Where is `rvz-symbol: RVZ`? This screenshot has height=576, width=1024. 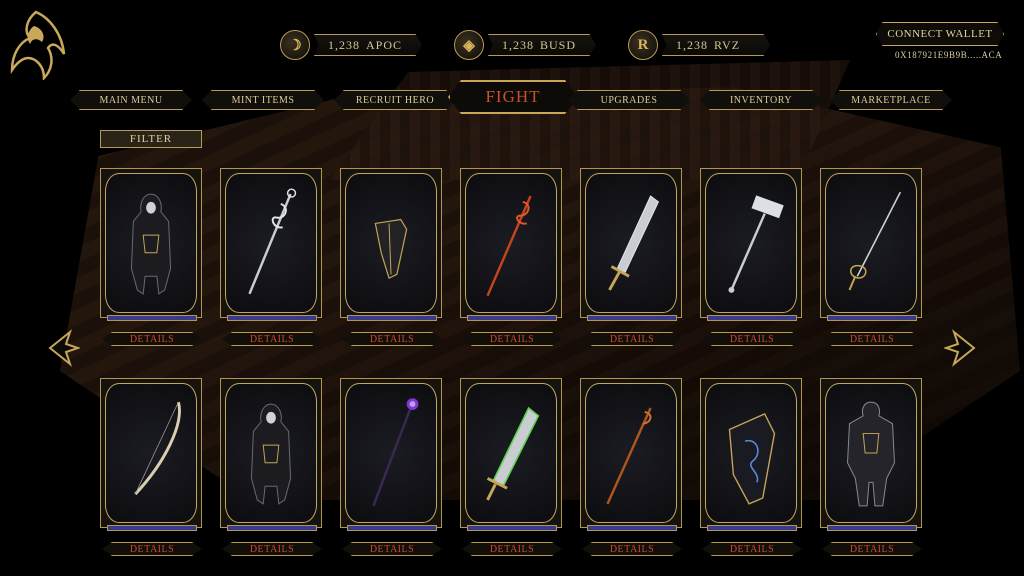
rvz-symbol: RVZ is located at coordinates (727, 44).